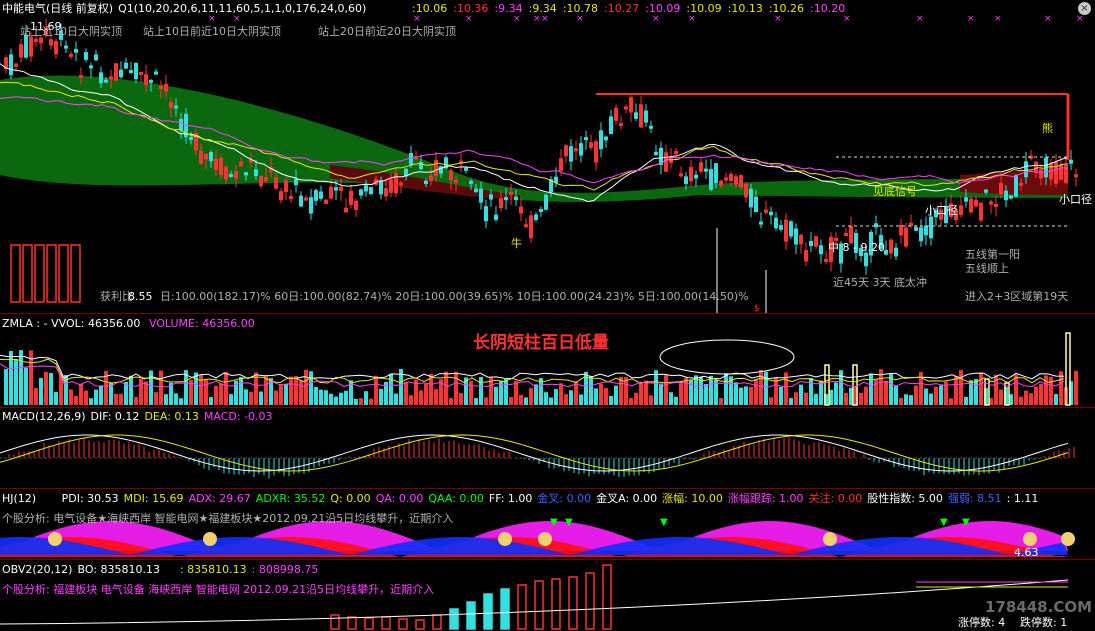 The width and height of the screenshot is (1095, 631). I want to click on hj-indicator-value: PDI: 30.53, so click(90, 498).